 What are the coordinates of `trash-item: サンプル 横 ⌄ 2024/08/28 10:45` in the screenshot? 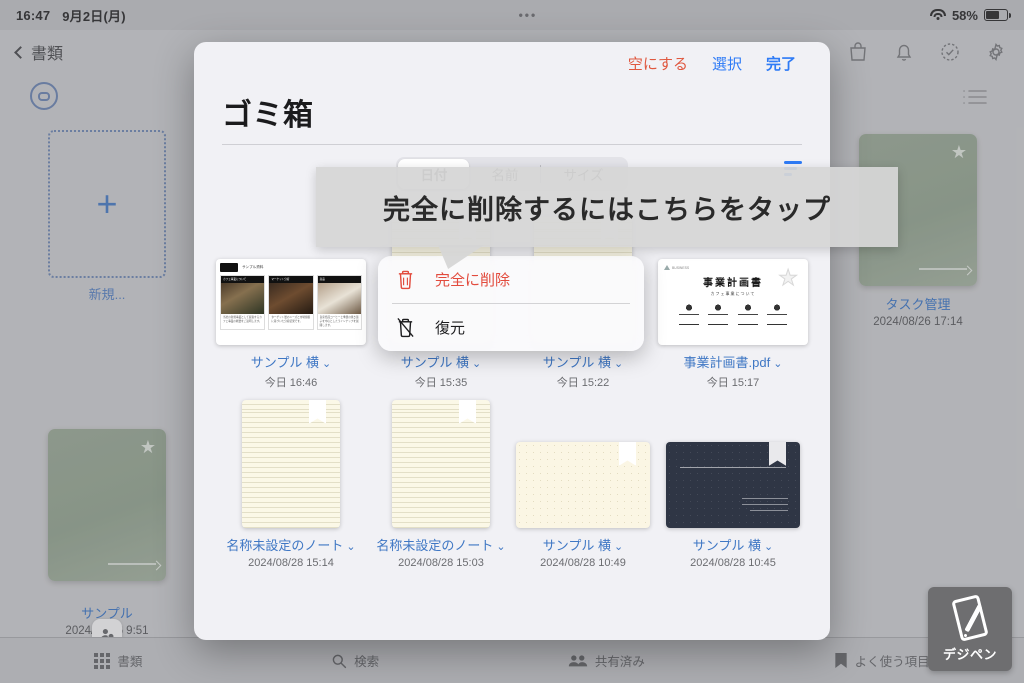 It's located at (733, 484).